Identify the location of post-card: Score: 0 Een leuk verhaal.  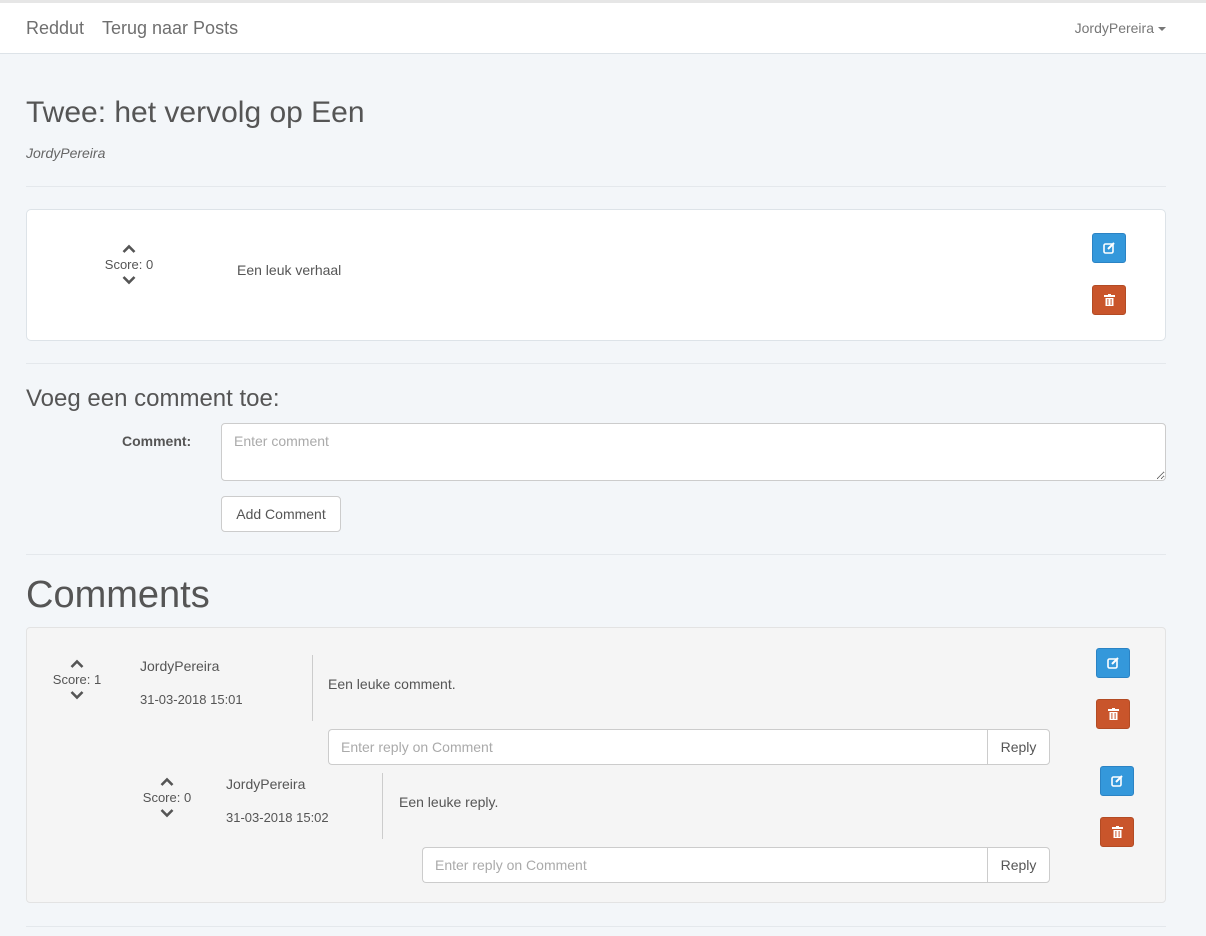
(596, 275).